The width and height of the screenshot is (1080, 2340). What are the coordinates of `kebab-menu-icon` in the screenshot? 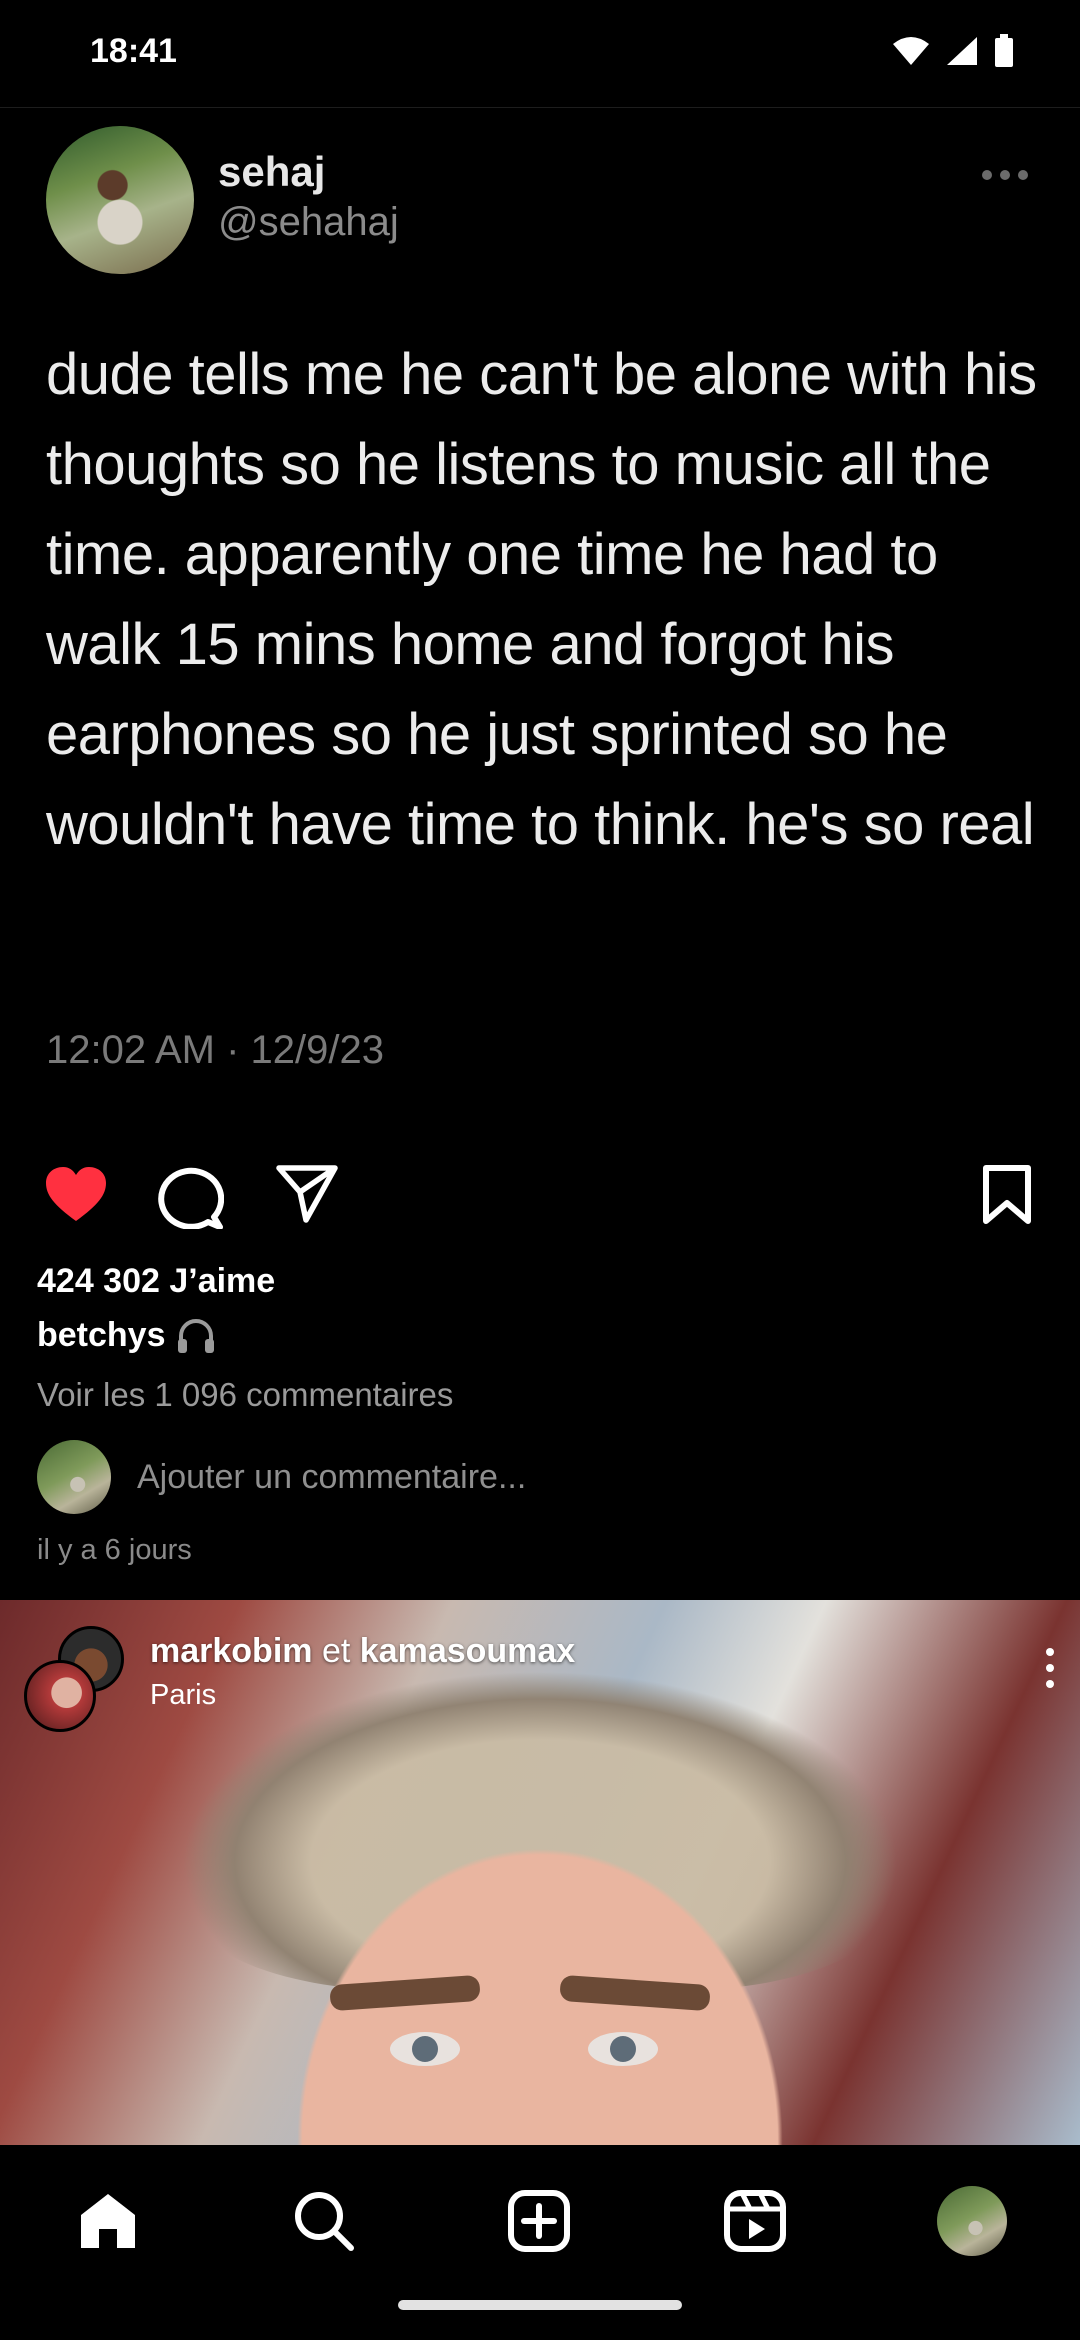 It's located at (1050, 1668).